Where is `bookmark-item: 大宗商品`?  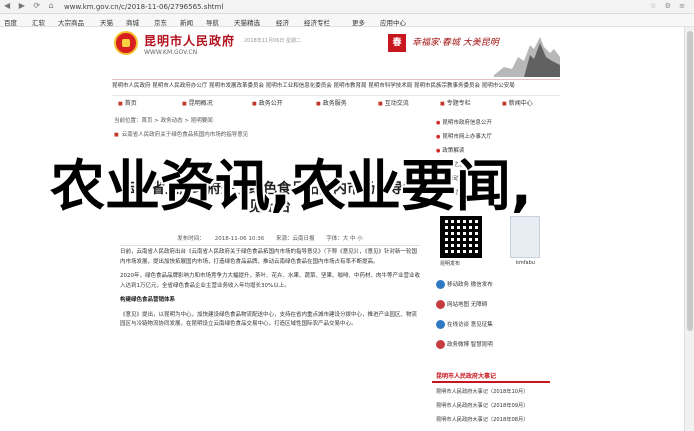
bookmark-item: 大宗商品 is located at coordinates (71, 21).